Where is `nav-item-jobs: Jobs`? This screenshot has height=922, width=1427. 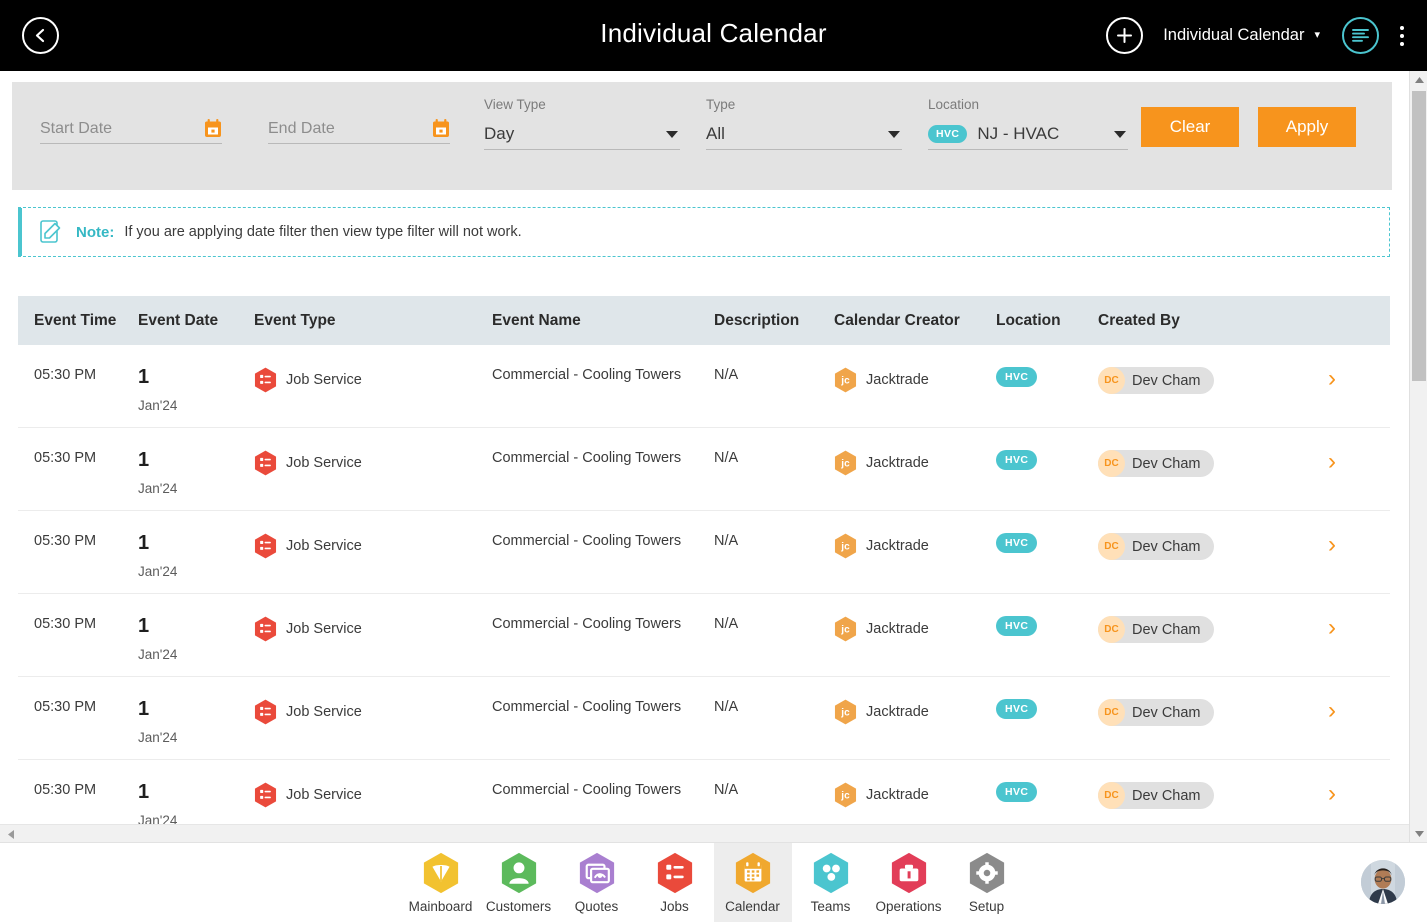
nav-item-jobs: Jobs is located at coordinates (675, 882).